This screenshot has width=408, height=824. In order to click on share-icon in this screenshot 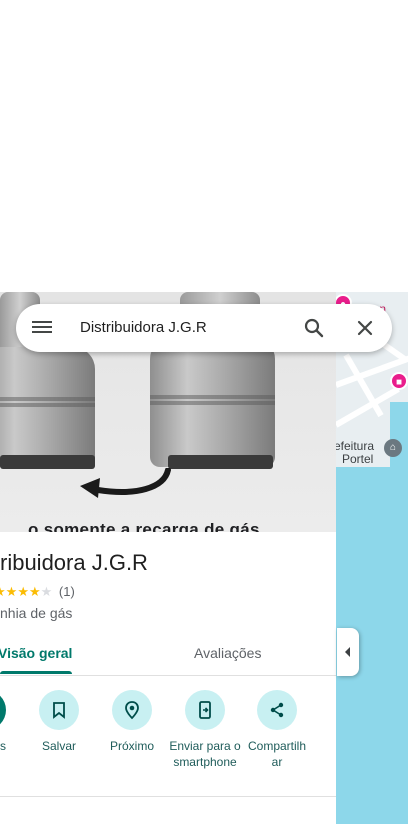, I will do `click(277, 710)`.